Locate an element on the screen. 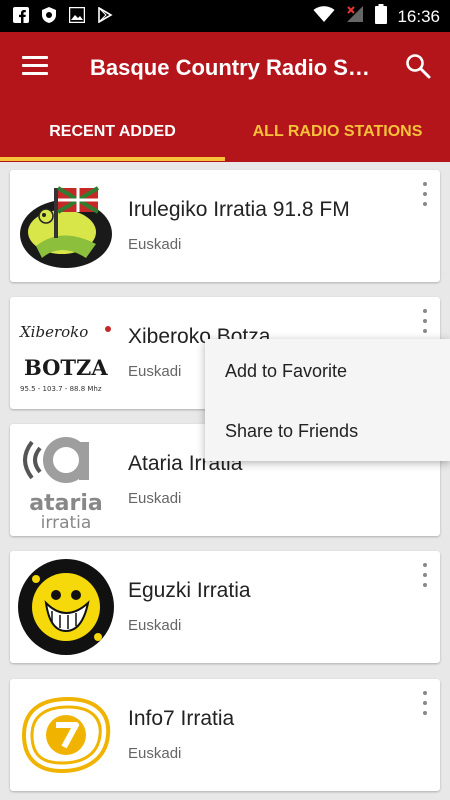 Image resolution: width=450 pixels, height=800 pixels. shield-icon is located at coordinates (49, 15).